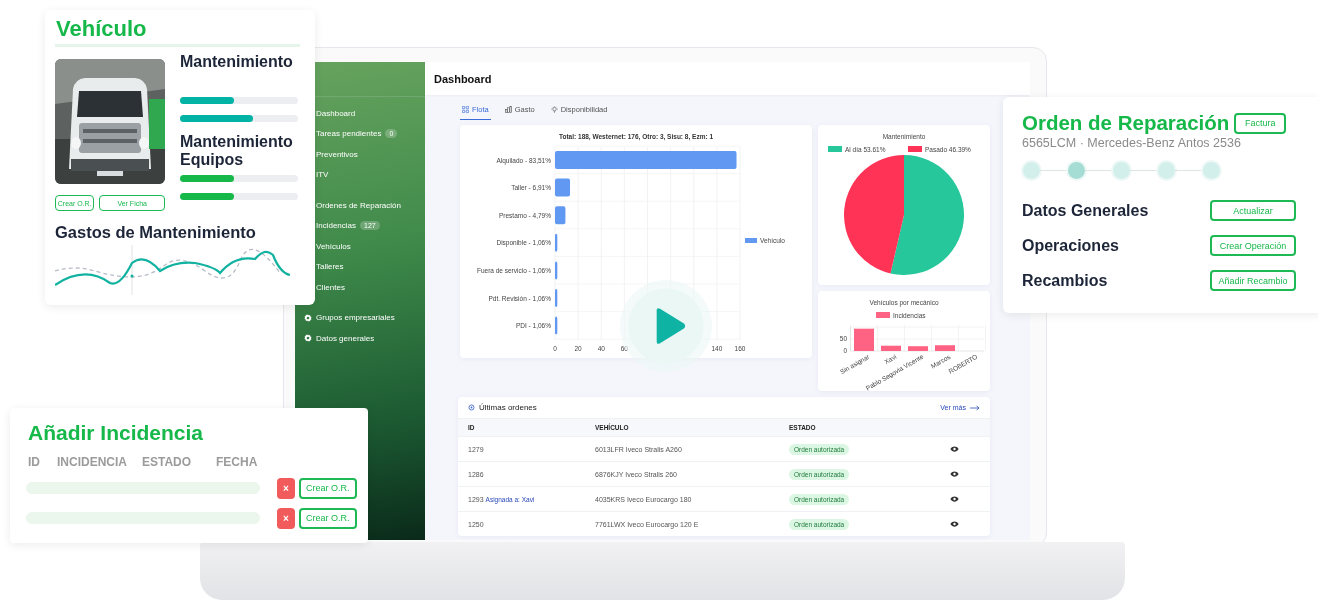 The width and height of the screenshot is (1318, 610). I want to click on sidebar-item: Grupos empresariales, so click(355, 318).